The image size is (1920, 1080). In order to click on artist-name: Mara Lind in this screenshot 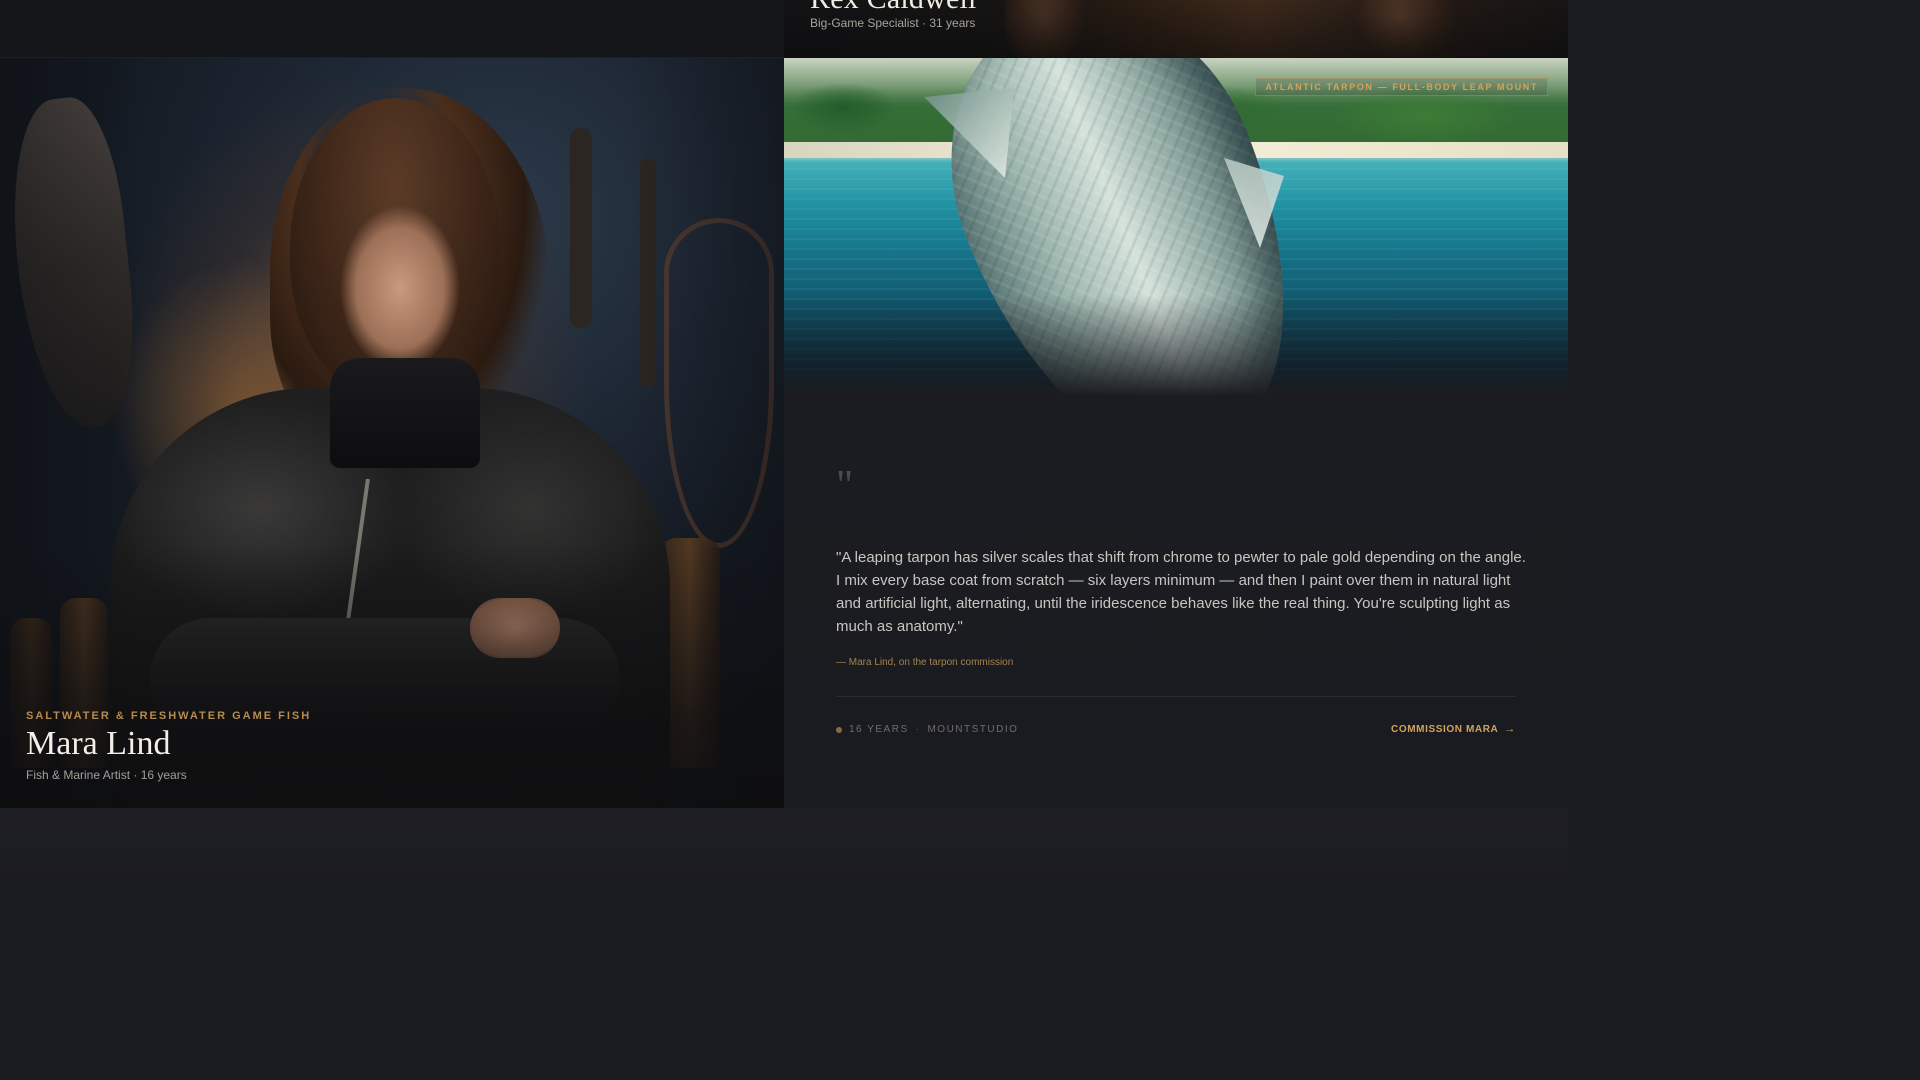, I will do `click(98, 743)`.